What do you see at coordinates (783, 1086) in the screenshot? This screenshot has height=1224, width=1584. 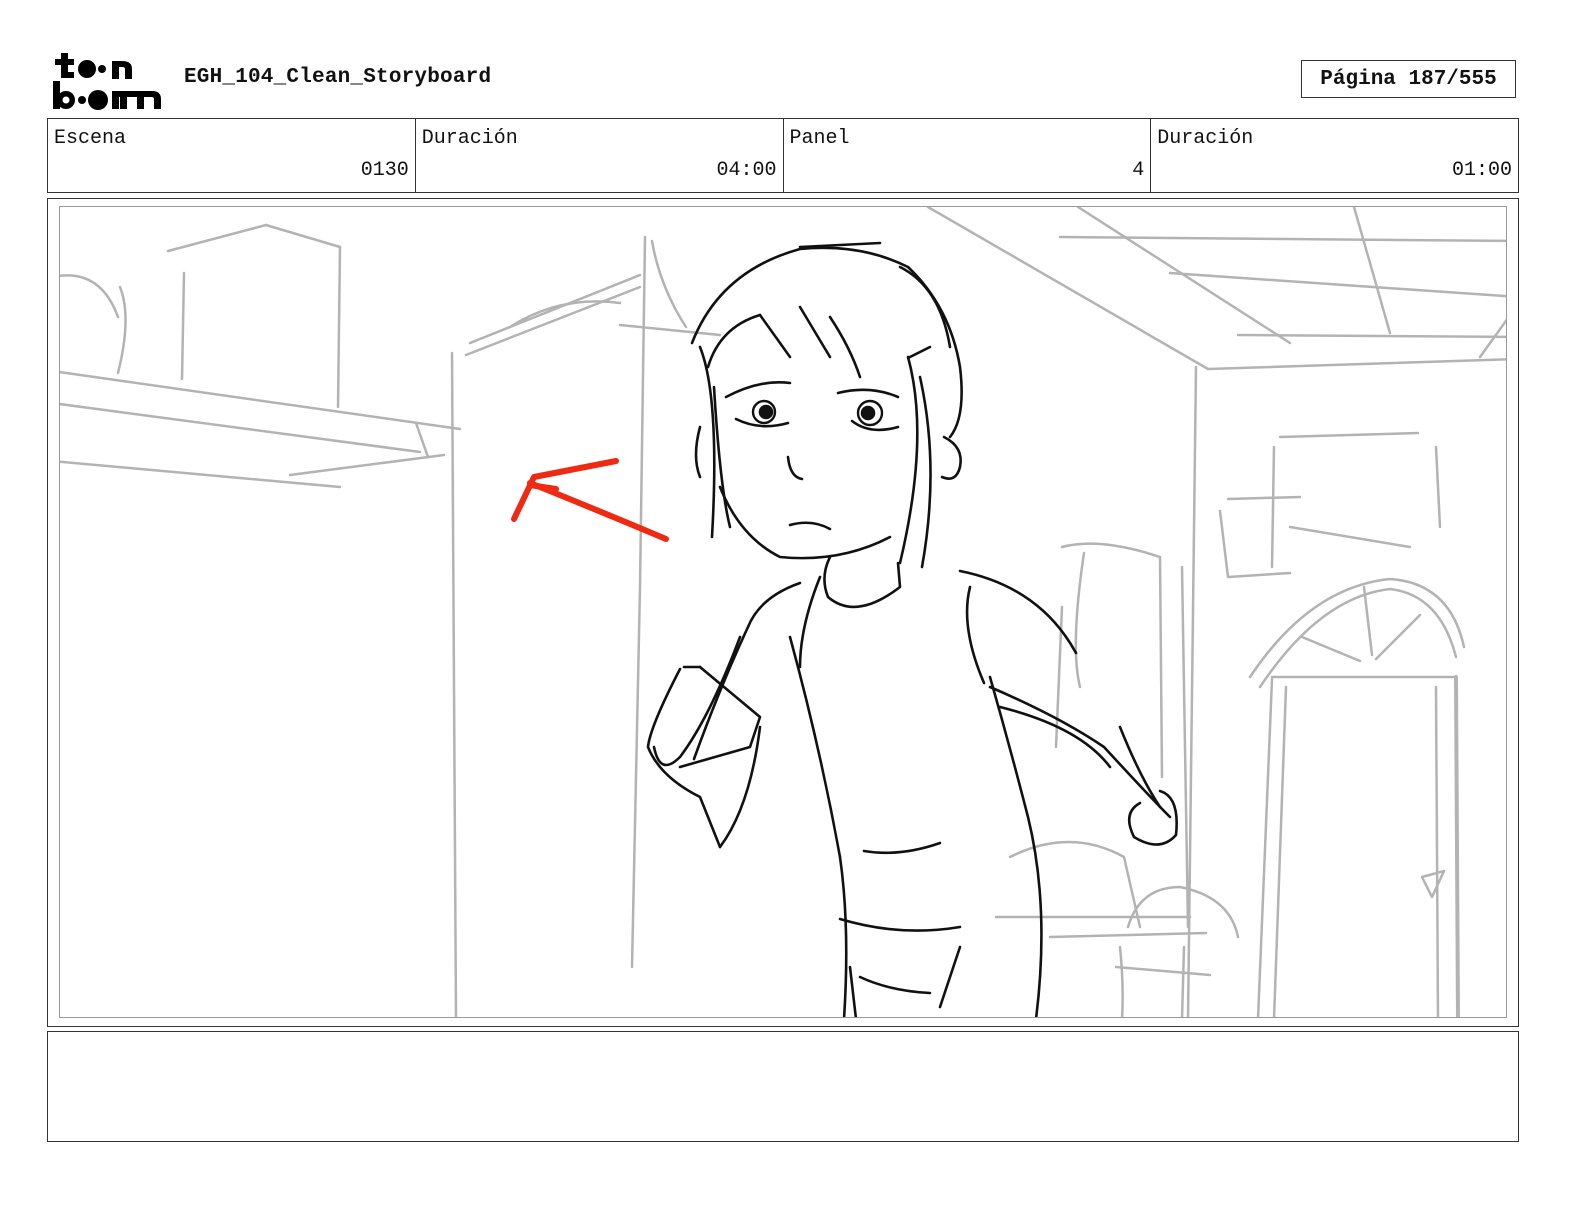 I see `panel-notes-box` at bounding box center [783, 1086].